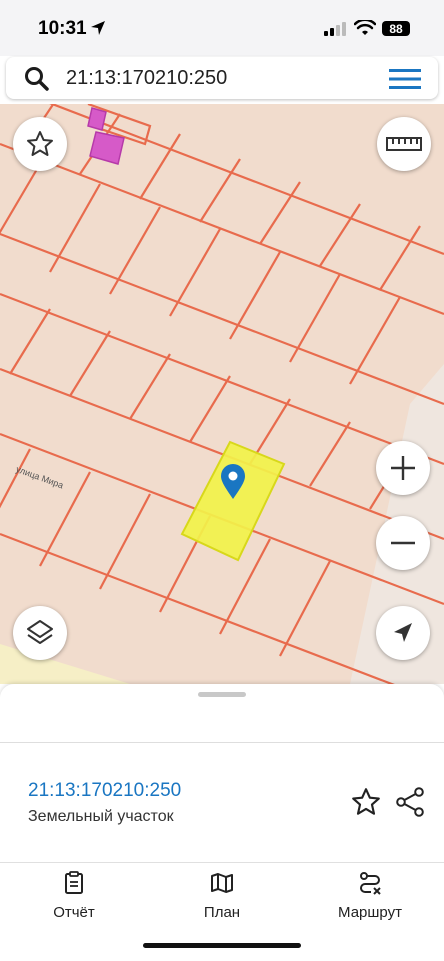 The height and width of the screenshot is (961, 444). I want to click on zoom-out-button, so click(403, 543).